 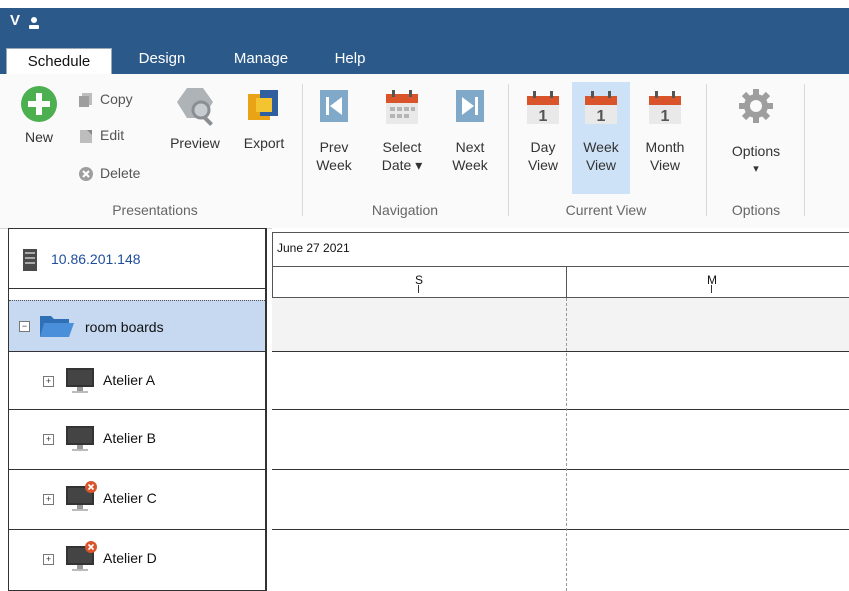 What do you see at coordinates (665, 165) in the screenshot?
I see `month-view-label-2: View` at bounding box center [665, 165].